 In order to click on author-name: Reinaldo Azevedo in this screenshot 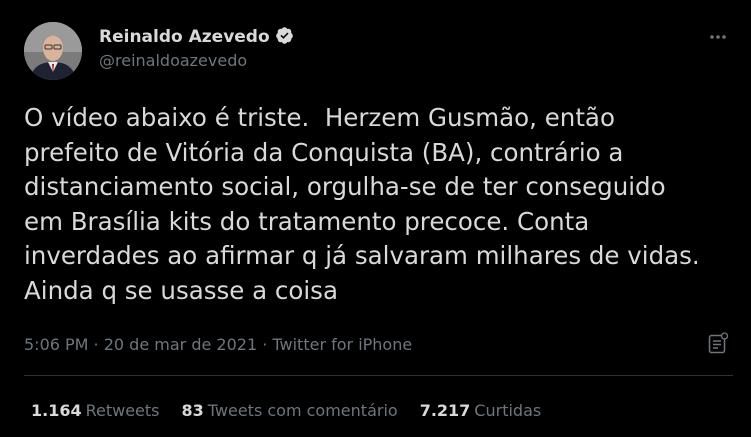, I will do `click(196, 36)`.